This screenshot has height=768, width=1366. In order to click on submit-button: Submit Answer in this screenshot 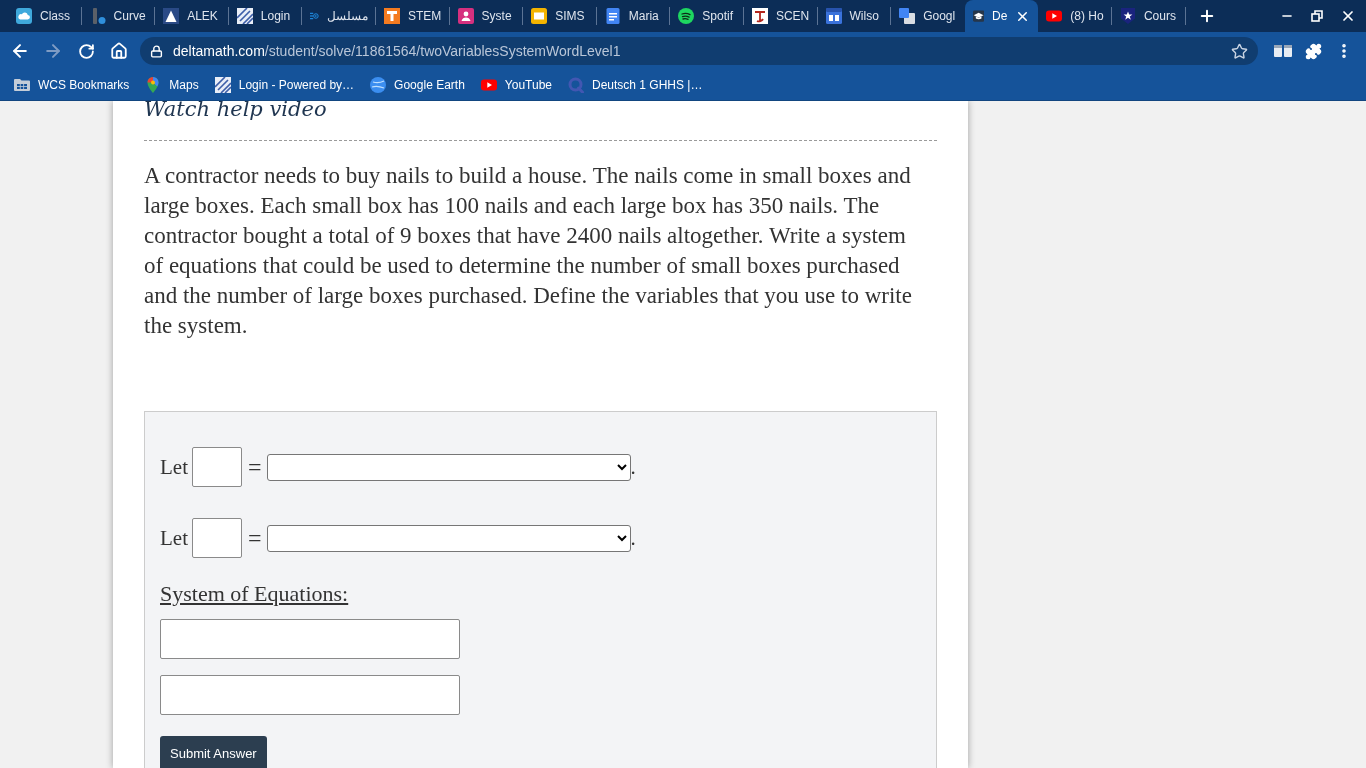, I will do `click(213, 752)`.